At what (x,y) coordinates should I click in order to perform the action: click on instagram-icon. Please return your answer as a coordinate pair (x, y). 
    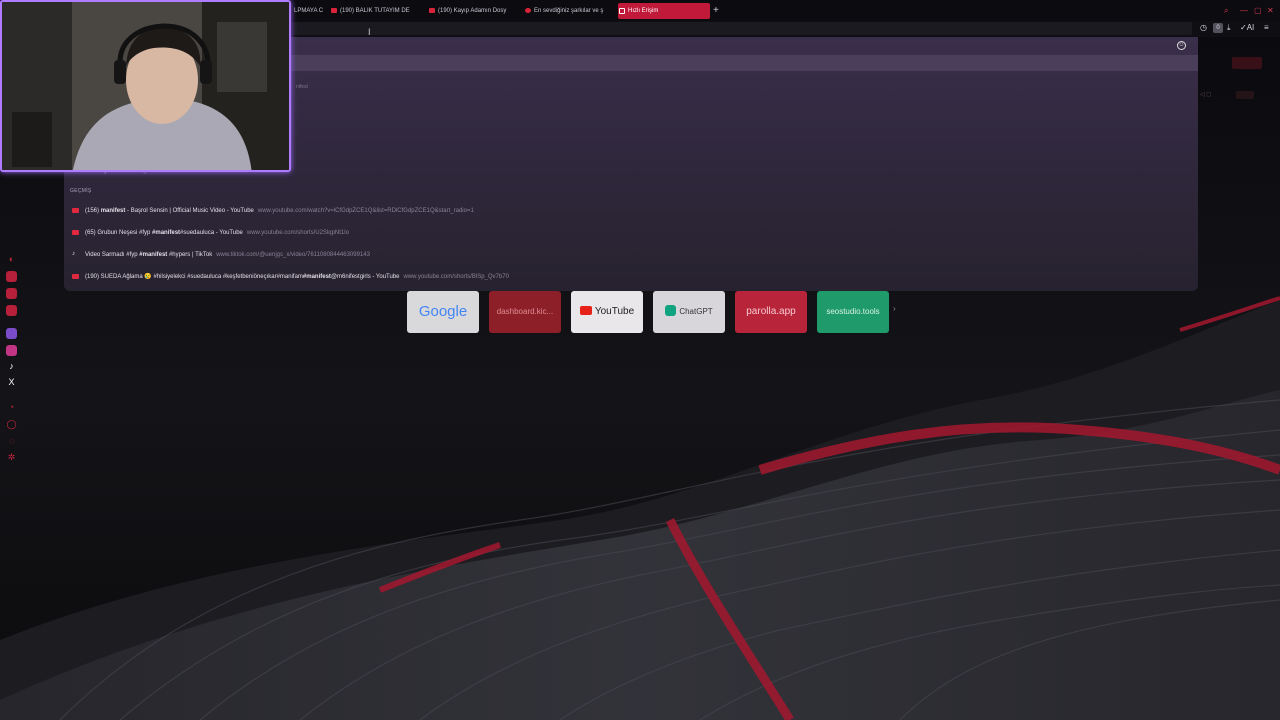
    Looking at the image, I should click on (11, 350).